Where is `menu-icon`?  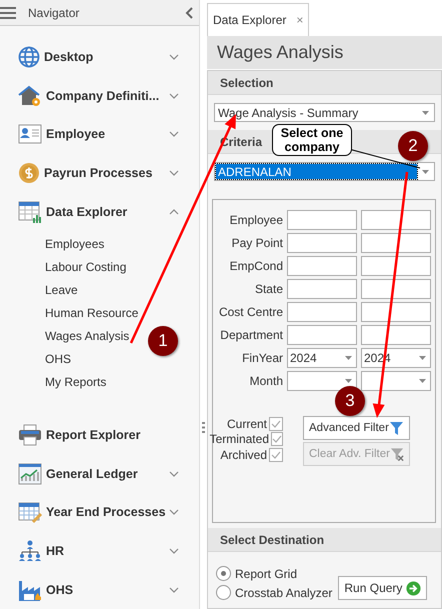
menu-icon is located at coordinates (8, 12).